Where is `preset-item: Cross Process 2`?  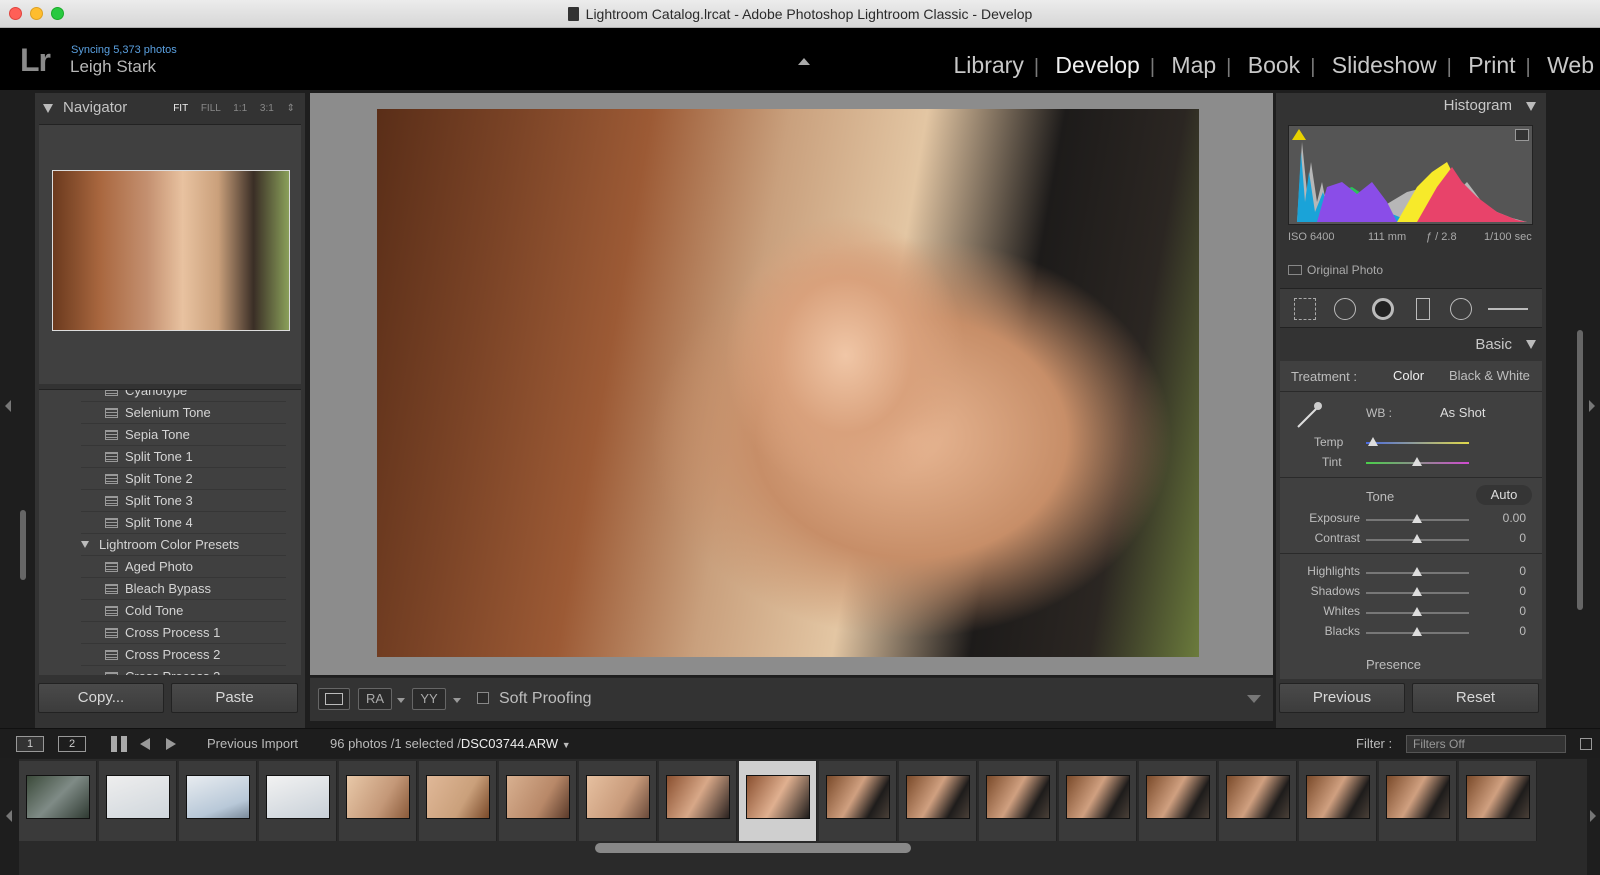 preset-item: Cross Process 2 is located at coordinates (183, 655).